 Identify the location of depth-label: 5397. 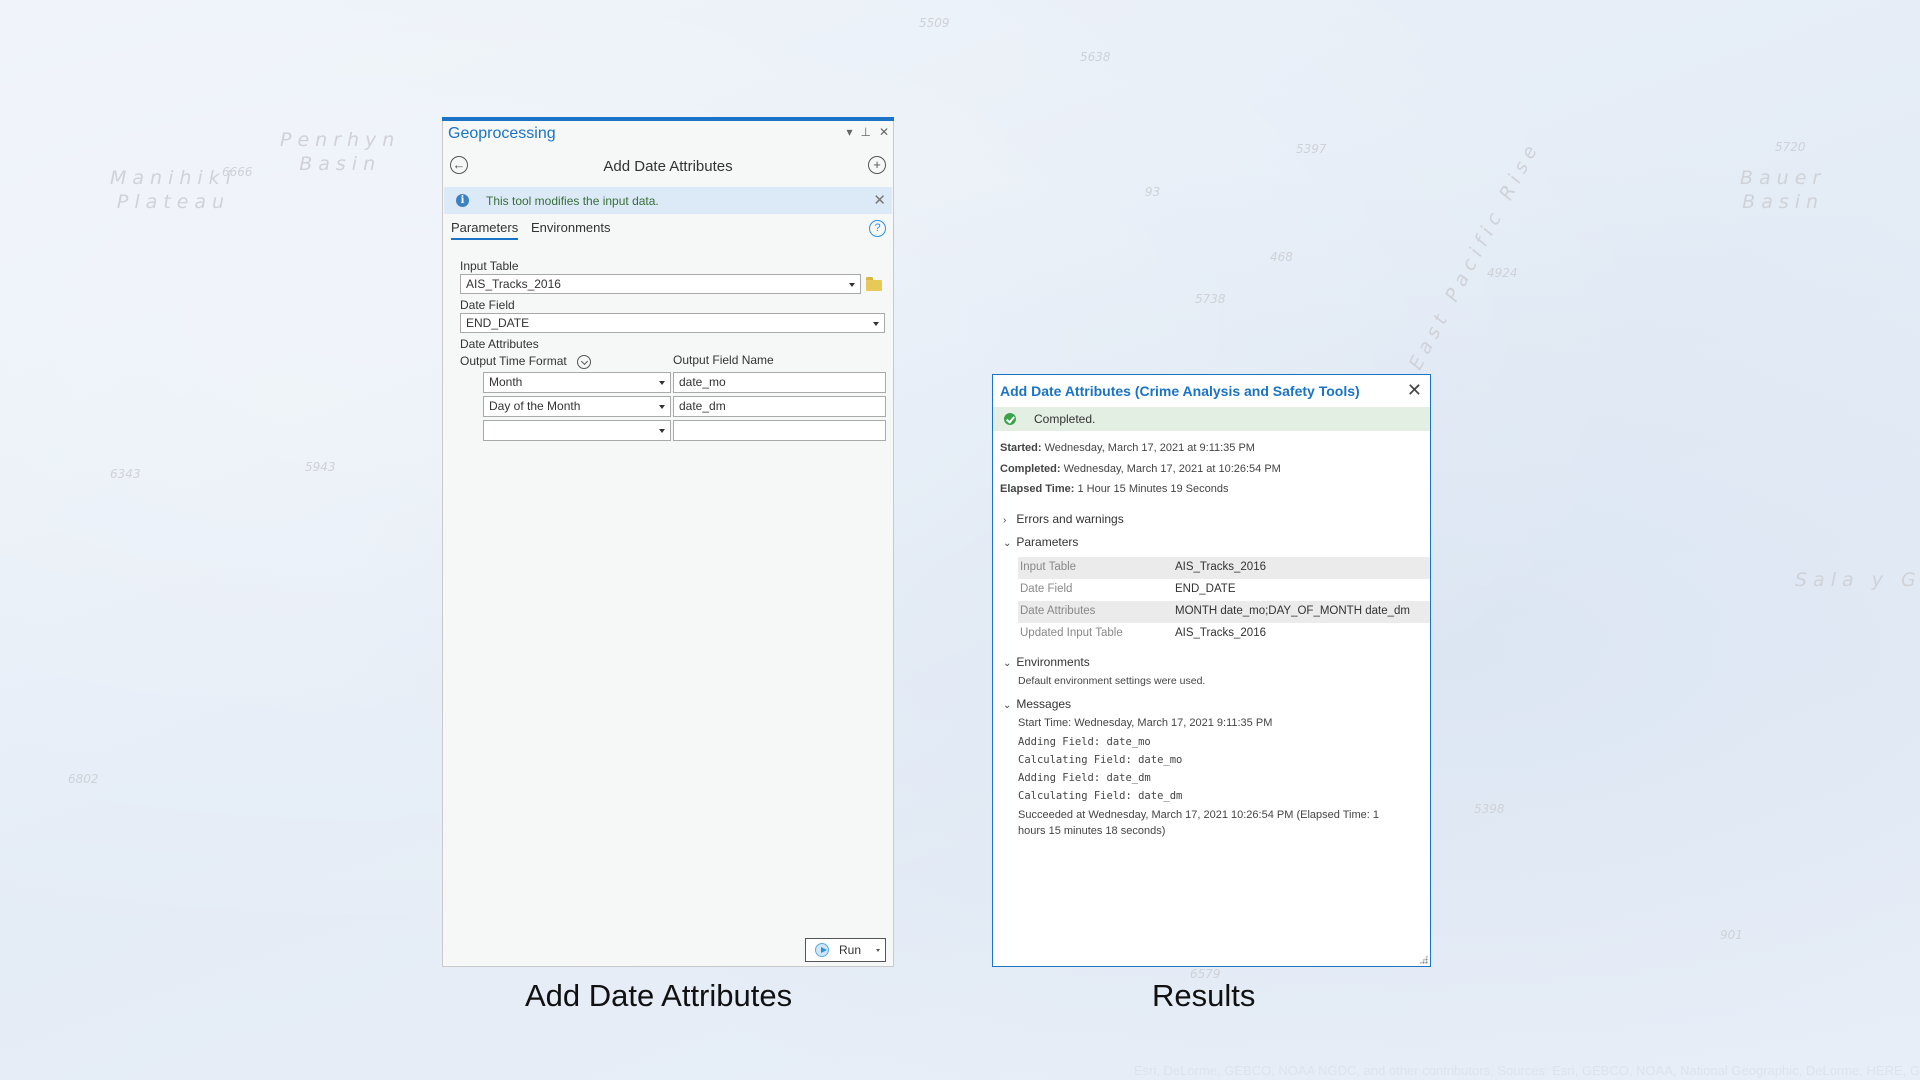
(1311, 149).